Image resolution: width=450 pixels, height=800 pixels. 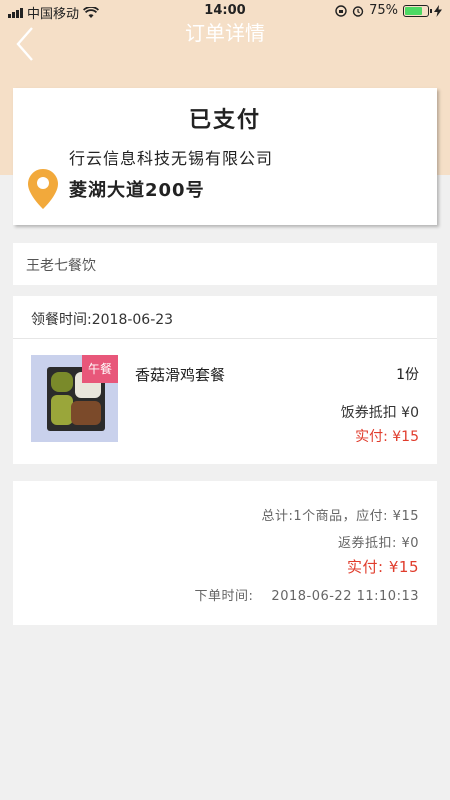 I want to click on delivery-company: 行云信息科技无锡有限公司, so click(x=171, y=158).